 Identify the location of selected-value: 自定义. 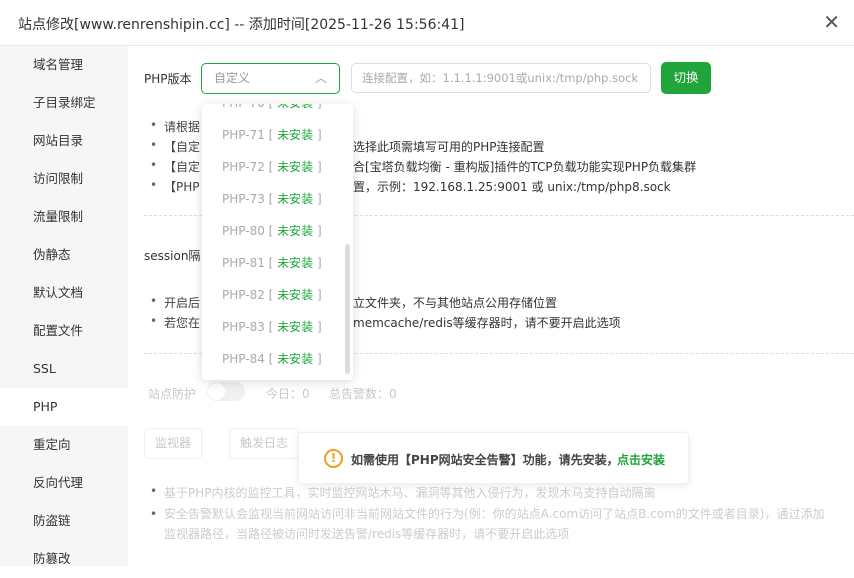
(232, 78).